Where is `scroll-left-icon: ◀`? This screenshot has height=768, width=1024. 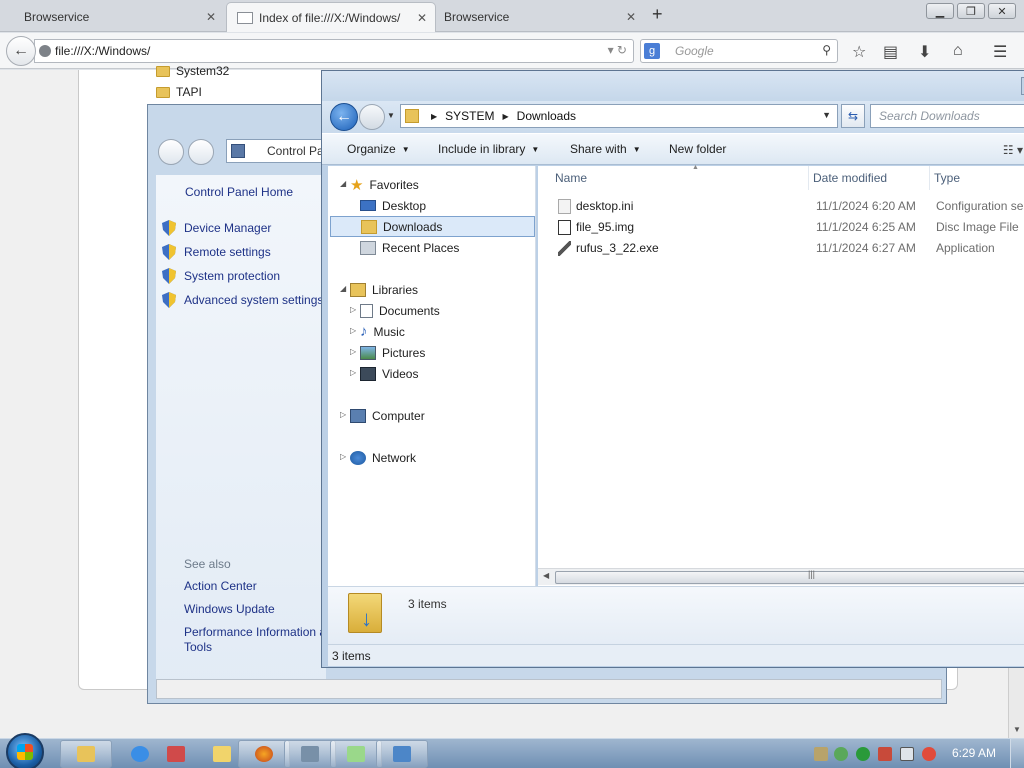 scroll-left-icon: ◀ is located at coordinates (546, 575).